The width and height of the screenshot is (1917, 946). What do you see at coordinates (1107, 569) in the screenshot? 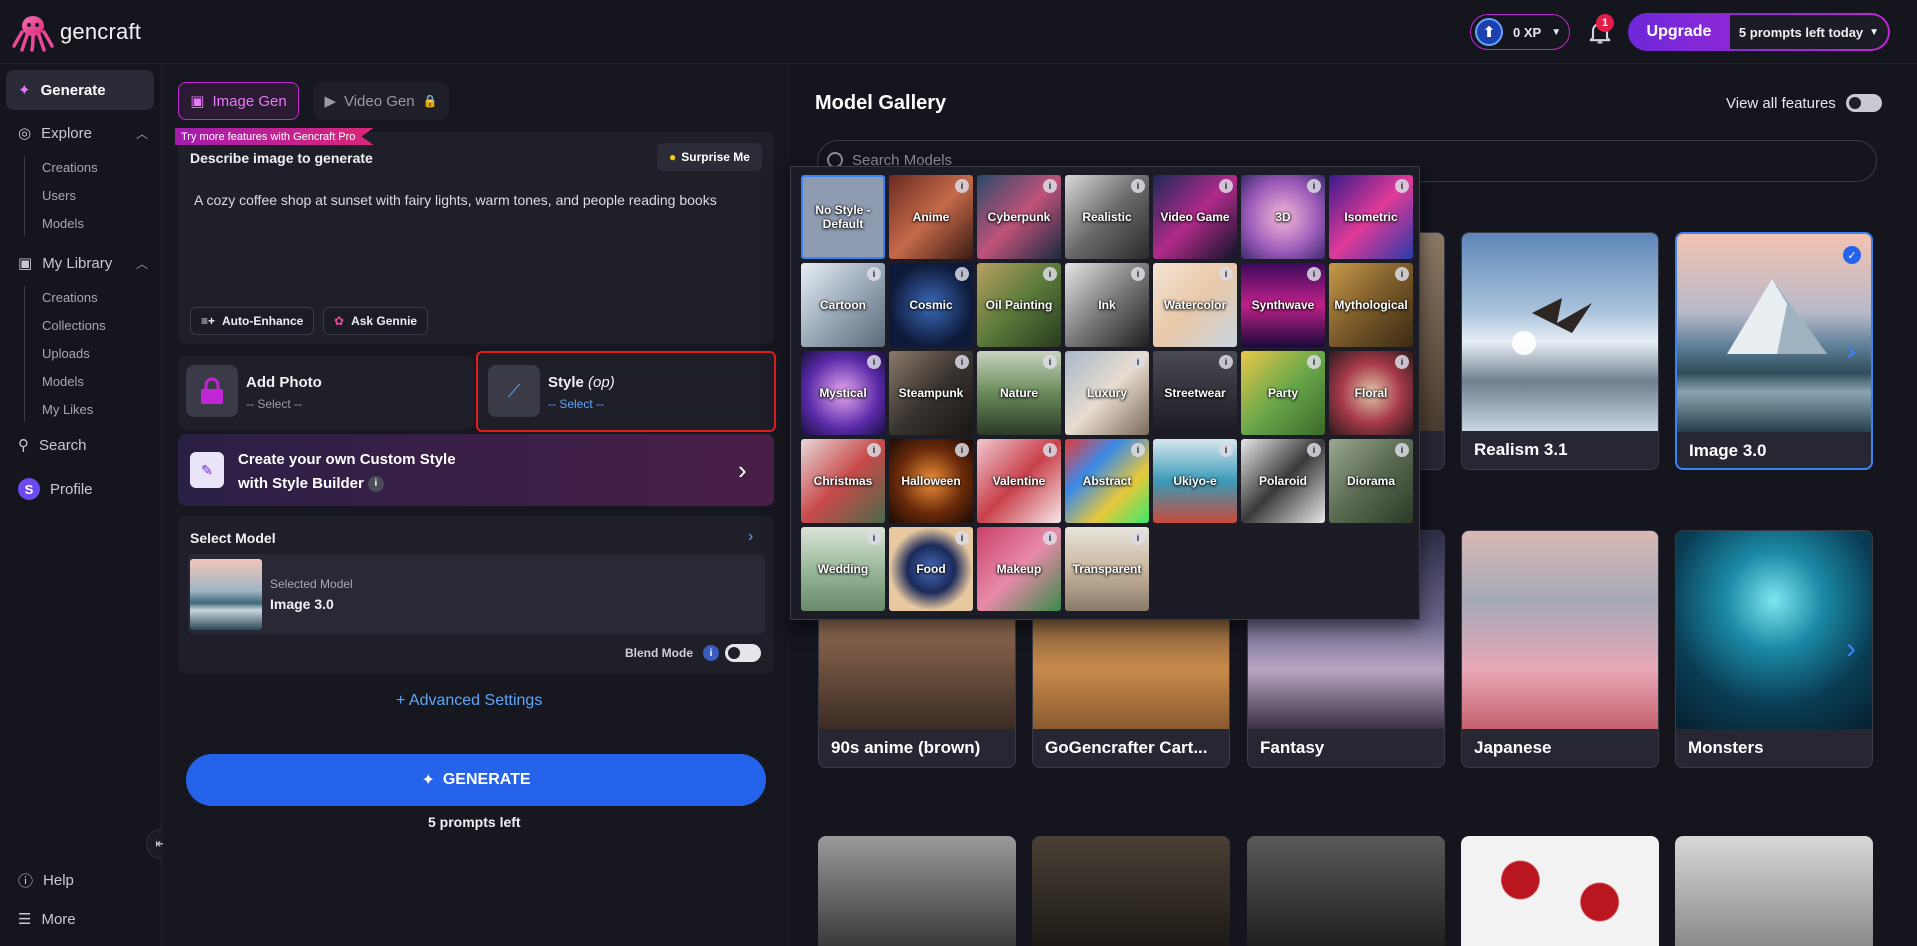
I see `style-option-transparent: Transparent i` at bounding box center [1107, 569].